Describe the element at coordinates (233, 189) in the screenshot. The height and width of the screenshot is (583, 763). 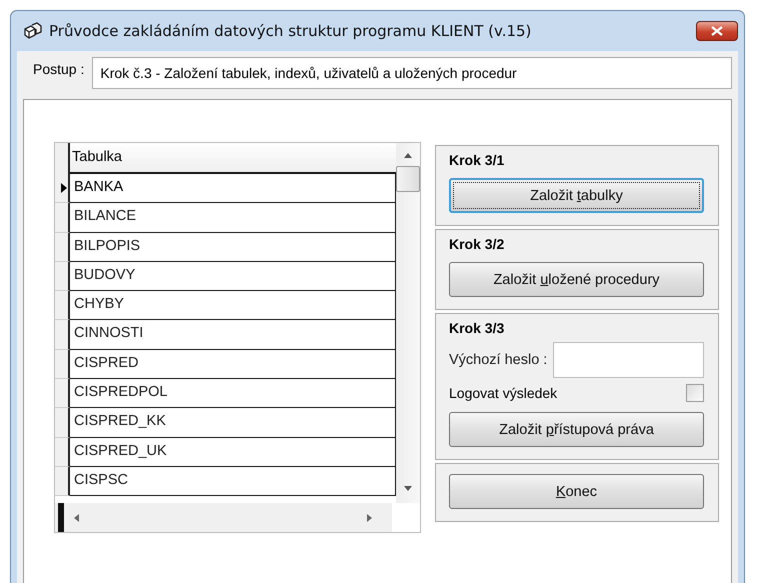
I see `table-cell: BANKA` at that location.